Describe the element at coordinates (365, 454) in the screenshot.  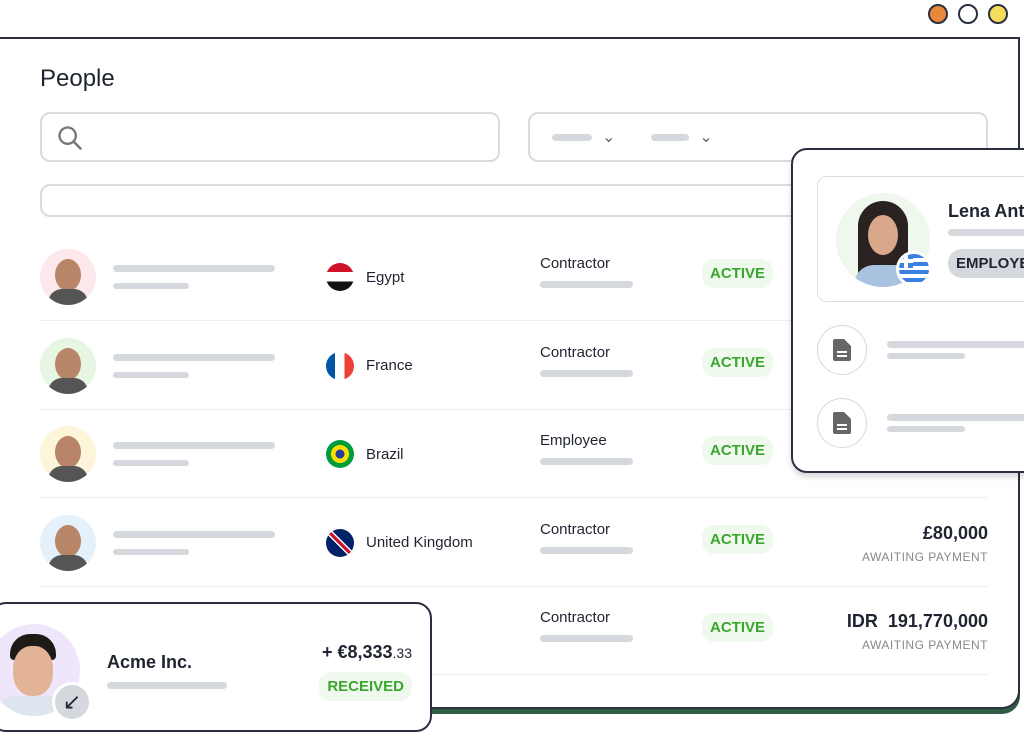
I see `country-cell: Brazil` at that location.